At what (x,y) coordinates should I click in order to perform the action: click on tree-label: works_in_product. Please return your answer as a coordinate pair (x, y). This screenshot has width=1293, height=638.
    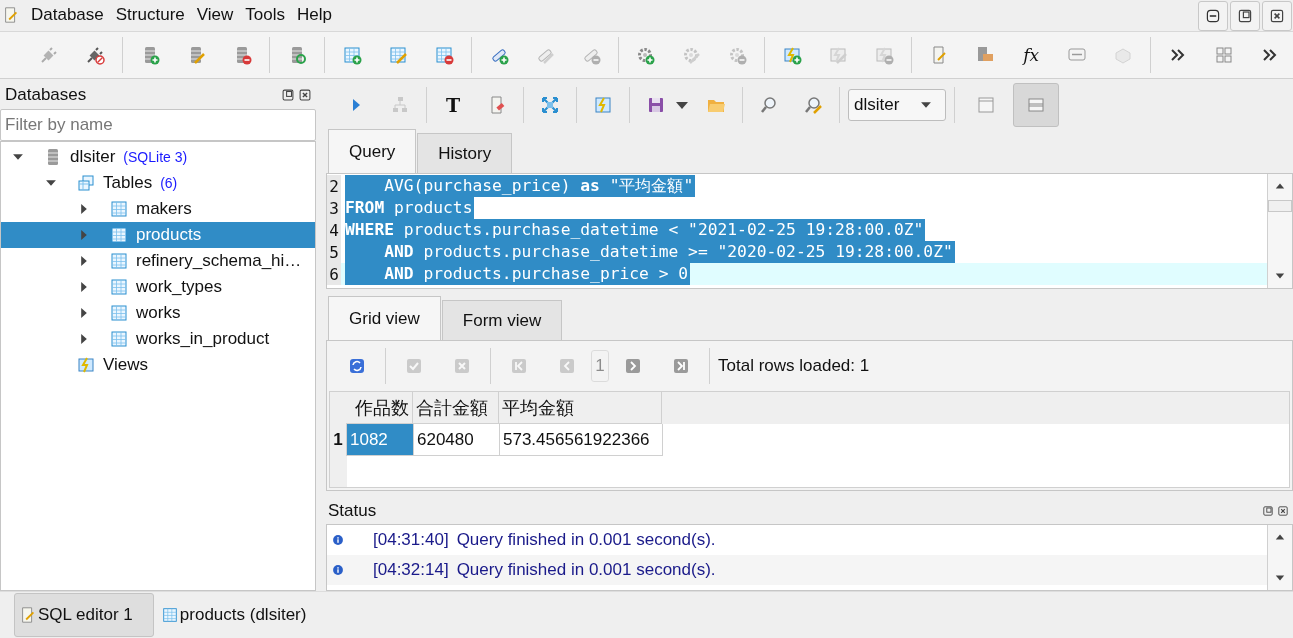
    Looking at the image, I should click on (203, 339).